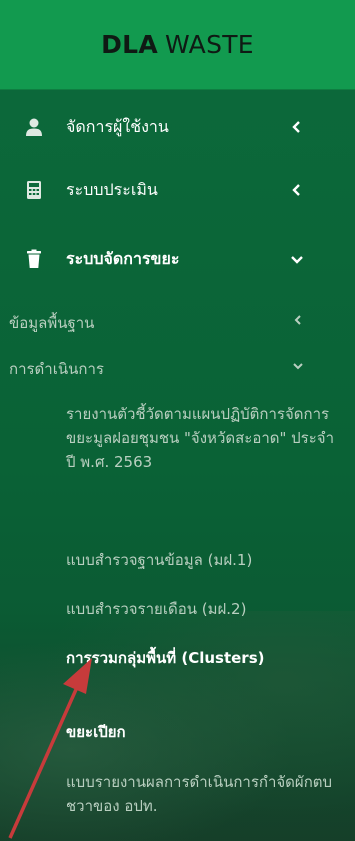 This screenshot has width=355, height=841. What do you see at coordinates (174, 323) in the screenshot?
I see `submenu-basic-data: ข้อมูลพื้นฐาน` at bounding box center [174, 323].